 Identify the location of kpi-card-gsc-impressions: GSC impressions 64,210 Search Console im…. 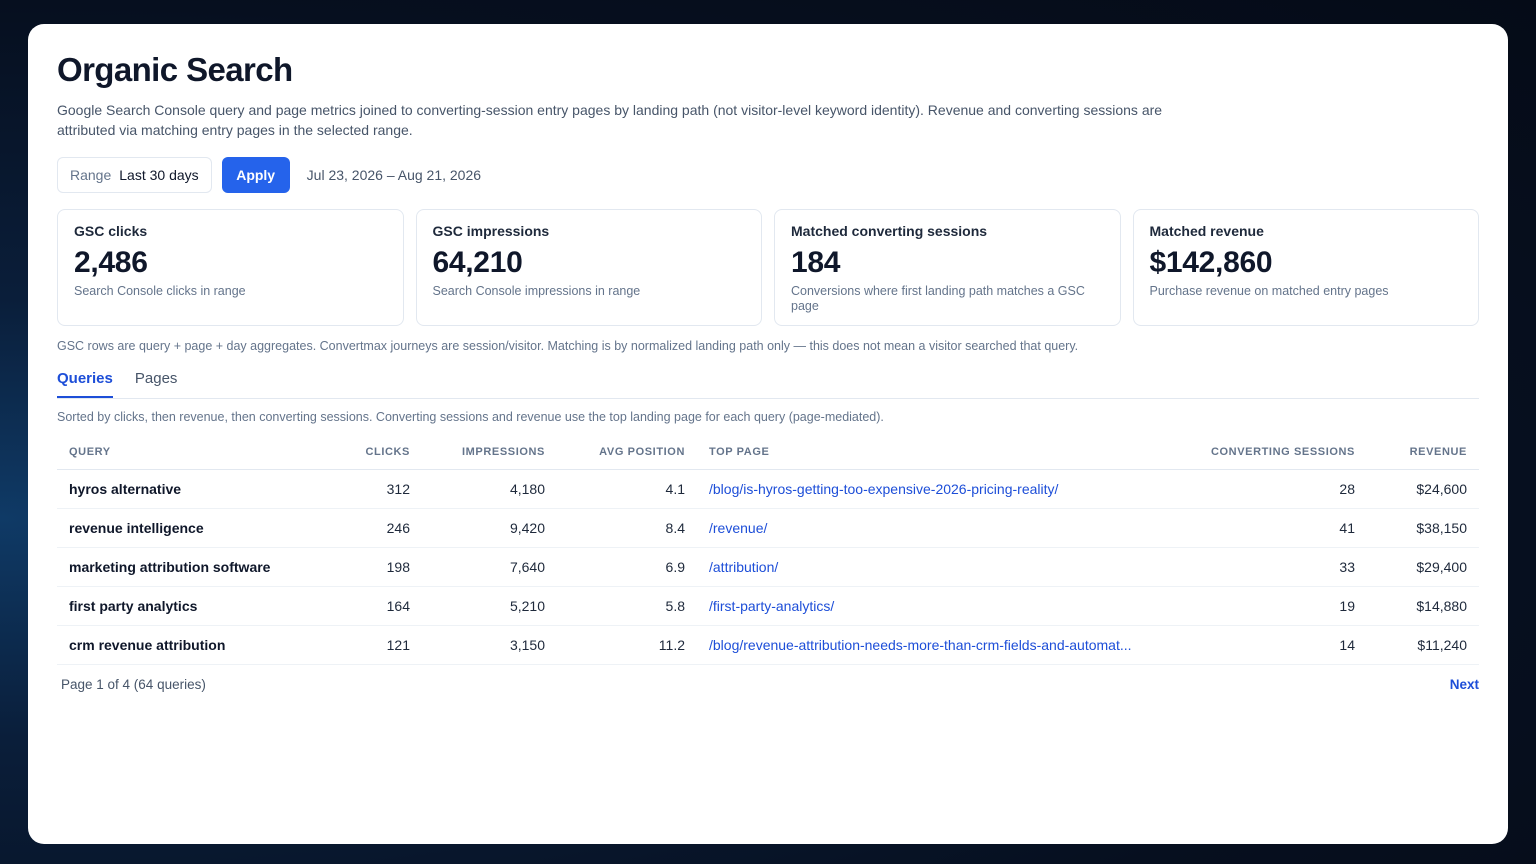
(588, 267).